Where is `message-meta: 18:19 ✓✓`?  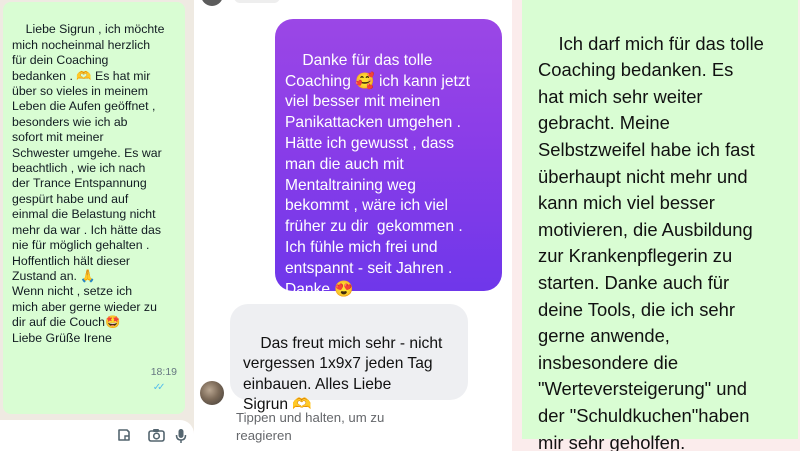 message-meta: 18:19 ✓✓ is located at coordinates (155, 380).